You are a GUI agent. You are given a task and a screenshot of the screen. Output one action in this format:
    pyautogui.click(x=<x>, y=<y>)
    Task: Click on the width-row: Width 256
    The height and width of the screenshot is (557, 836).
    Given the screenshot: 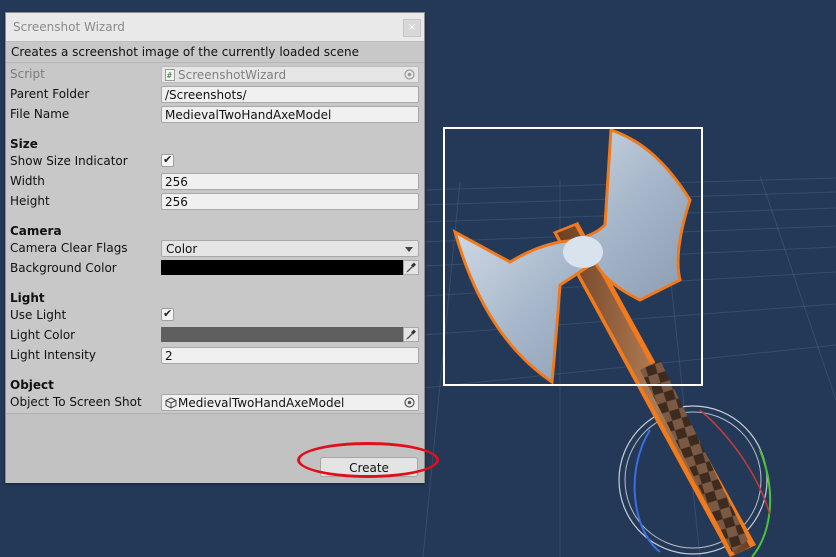 What is the action you would take?
    pyautogui.click(x=215, y=182)
    